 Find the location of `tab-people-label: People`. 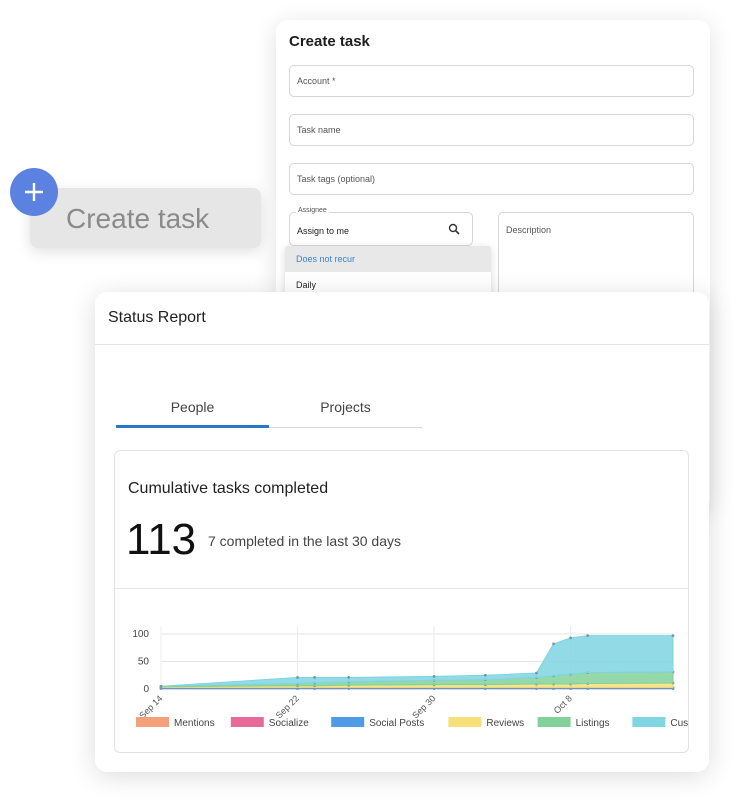

tab-people-label: People is located at coordinates (192, 407).